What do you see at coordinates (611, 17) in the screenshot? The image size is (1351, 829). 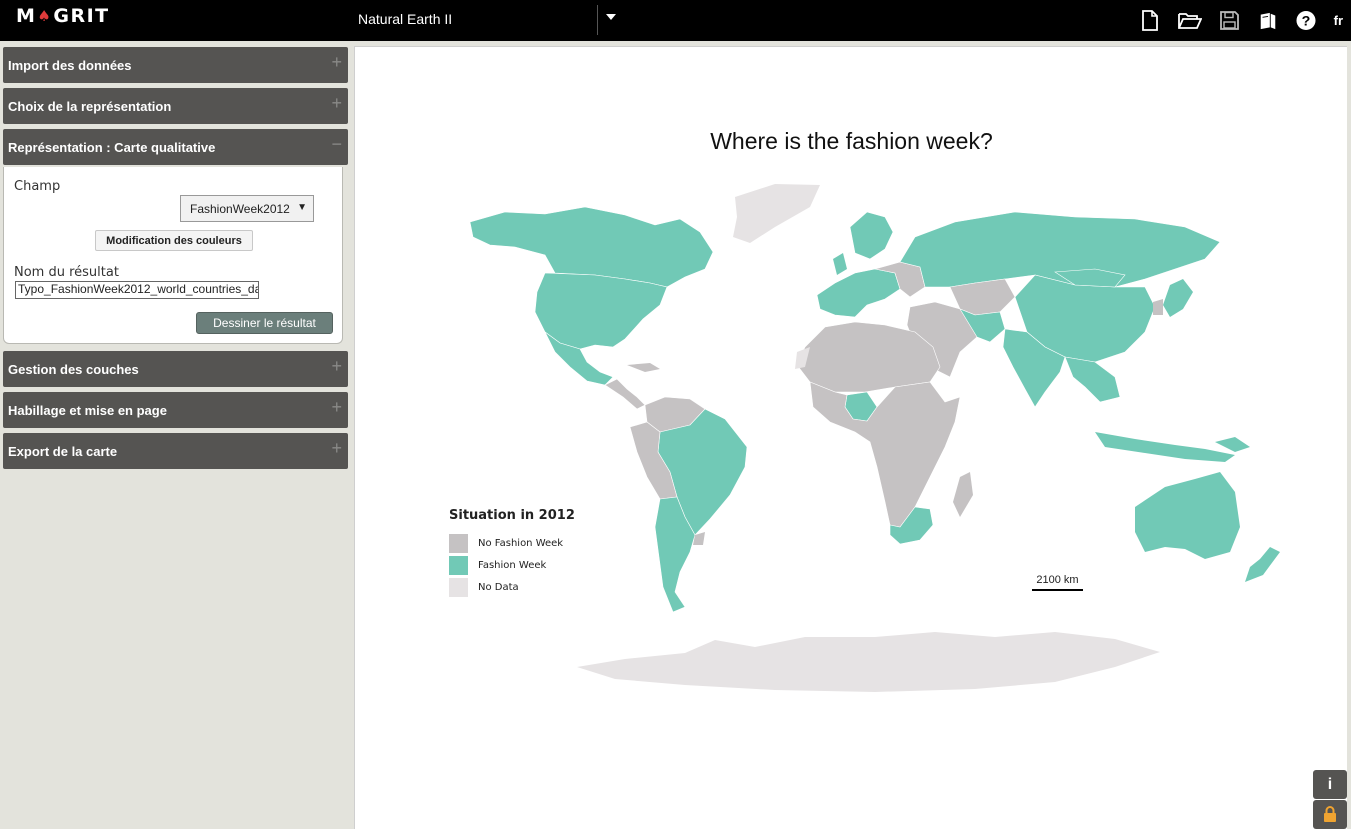 I see `chevron-down-icon` at bounding box center [611, 17].